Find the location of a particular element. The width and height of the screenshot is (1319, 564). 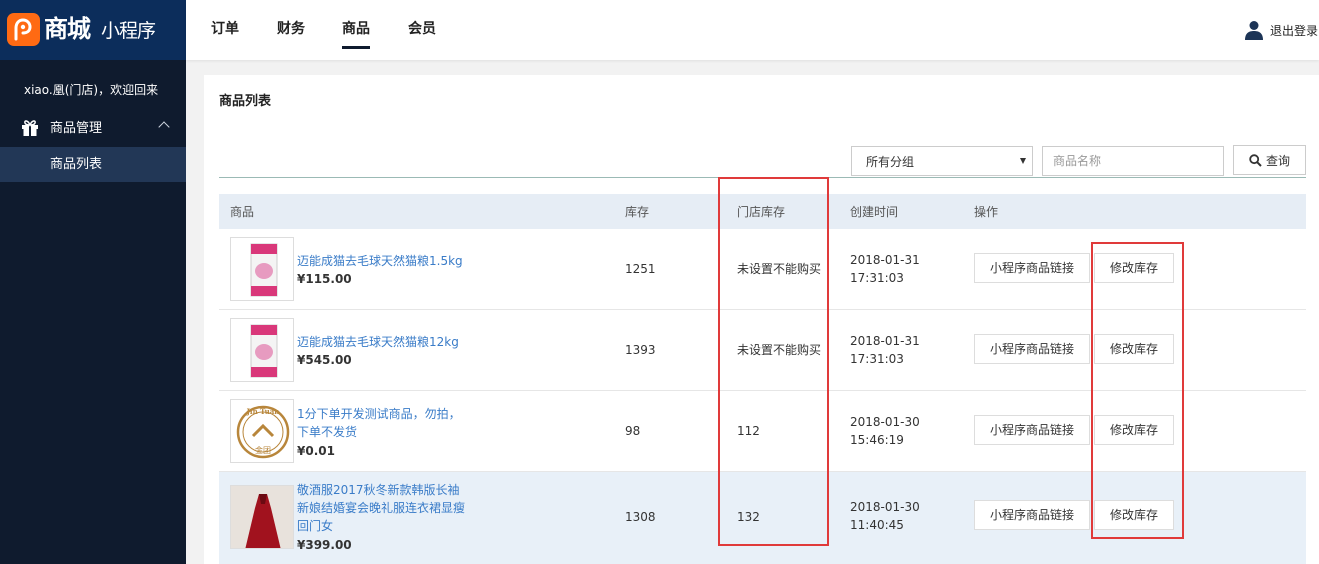

sidebar-item-label: 商品列表 is located at coordinates (76, 164).